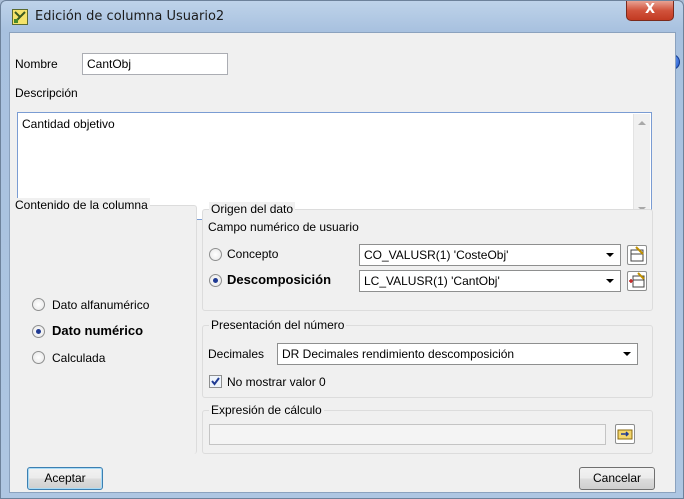  What do you see at coordinates (81, 205) in the screenshot?
I see `contenido-title: Contenido de la columna` at bounding box center [81, 205].